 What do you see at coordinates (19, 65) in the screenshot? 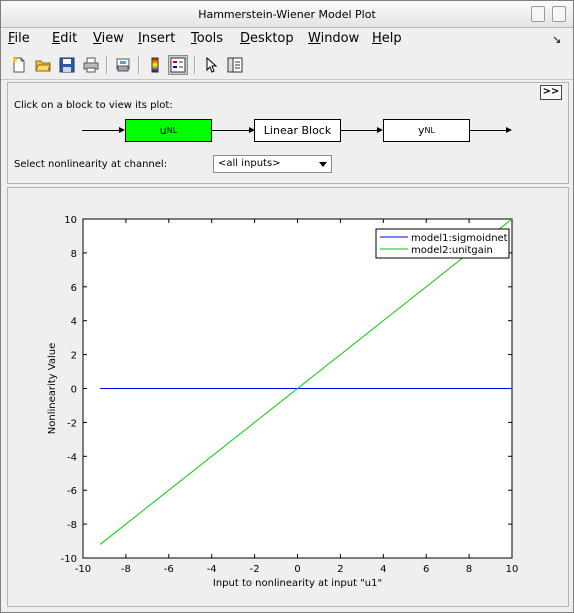
I see `new-file-icon` at bounding box center [19, 65].